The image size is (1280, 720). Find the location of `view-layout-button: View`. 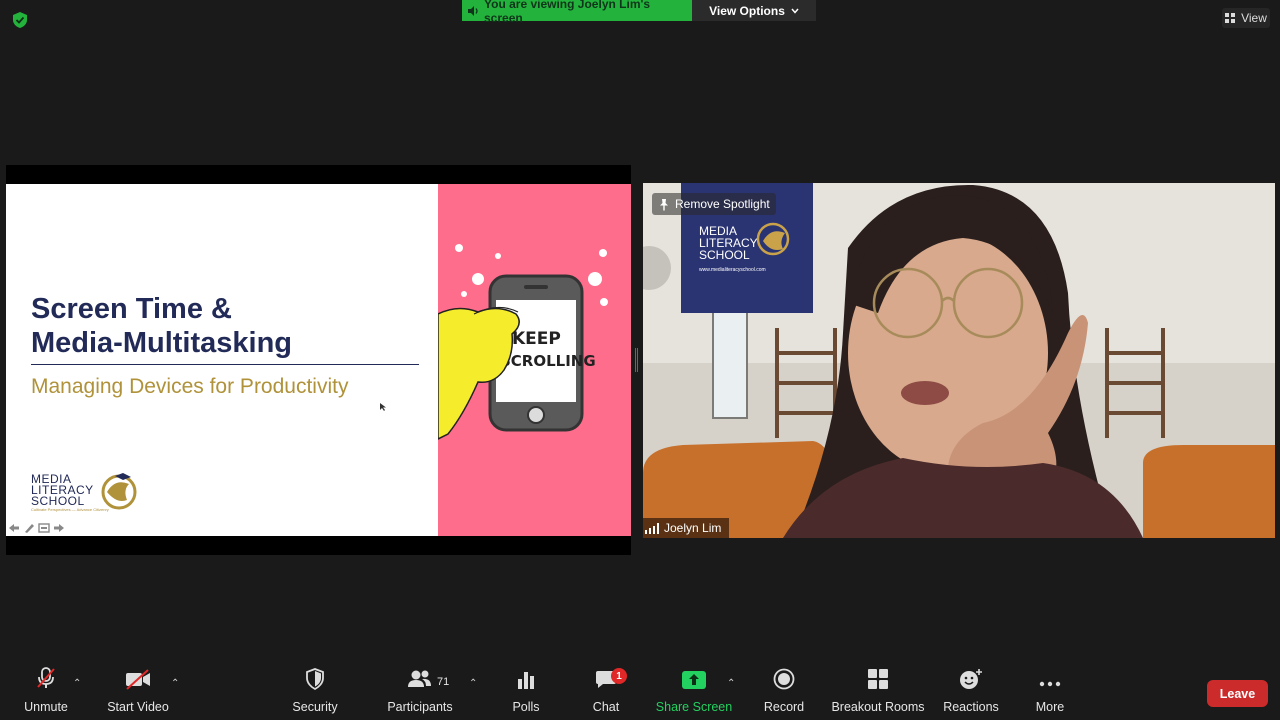

view-layout-button: View is located at coordinates (1246, 18).